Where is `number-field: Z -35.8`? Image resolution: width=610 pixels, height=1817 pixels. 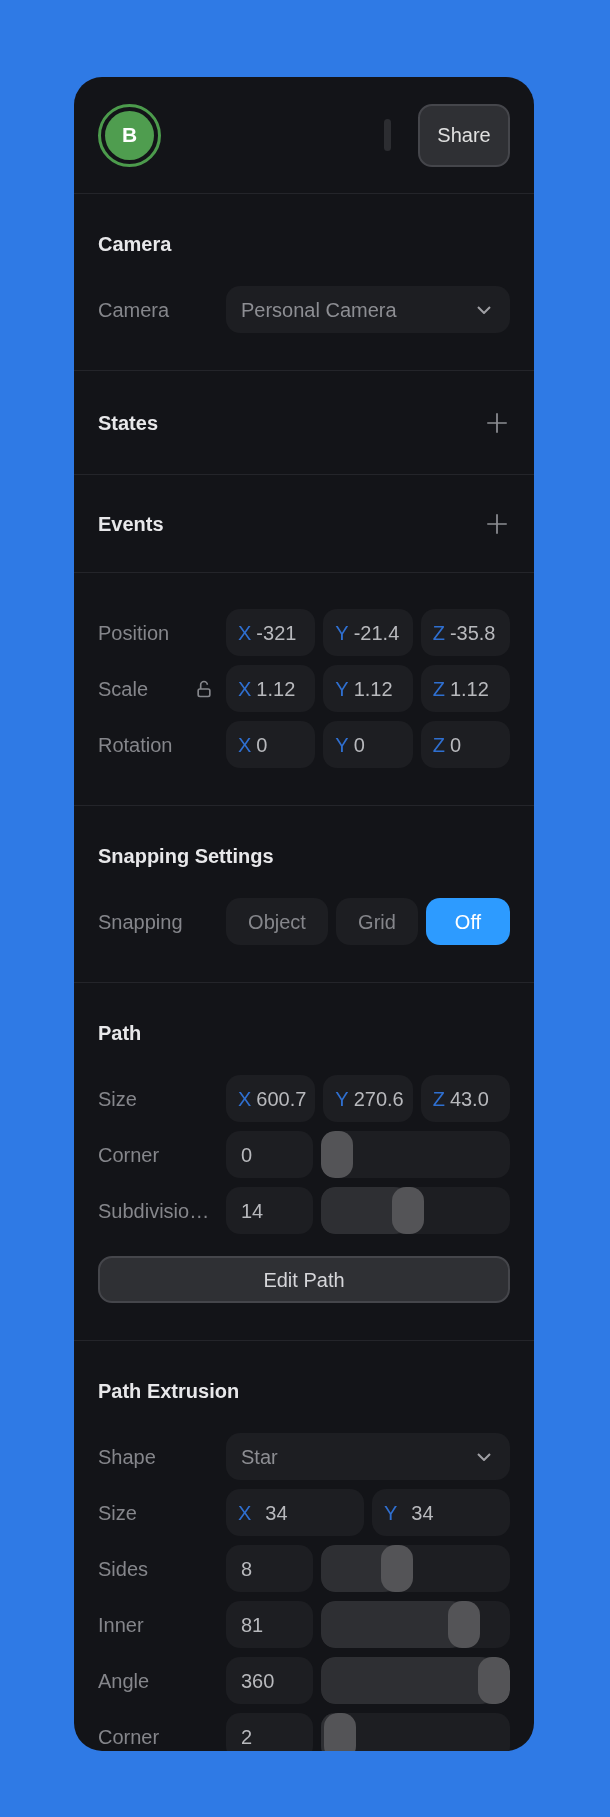 number-field: Z -35.8 is located at coordinates (465, 632).